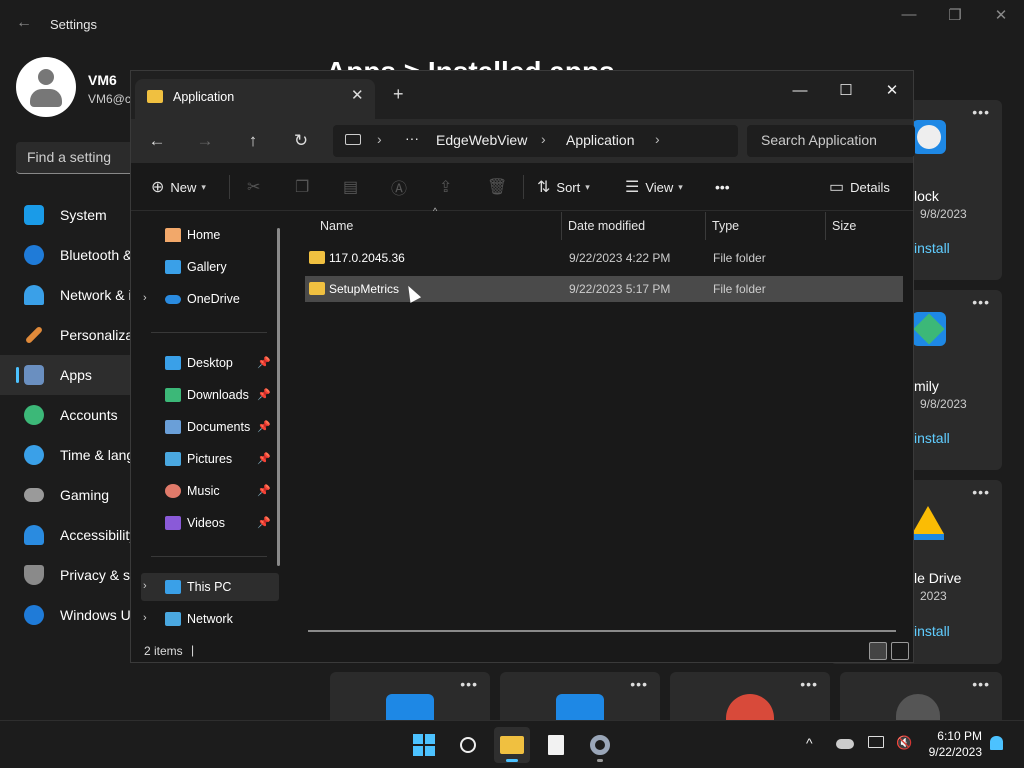 This screenshot has width=1024, height=768. What do you see at coordinates (949, 736) in the screenshot?
I see `clock-time: 6:10 PM` at bounding box center [949, 736].